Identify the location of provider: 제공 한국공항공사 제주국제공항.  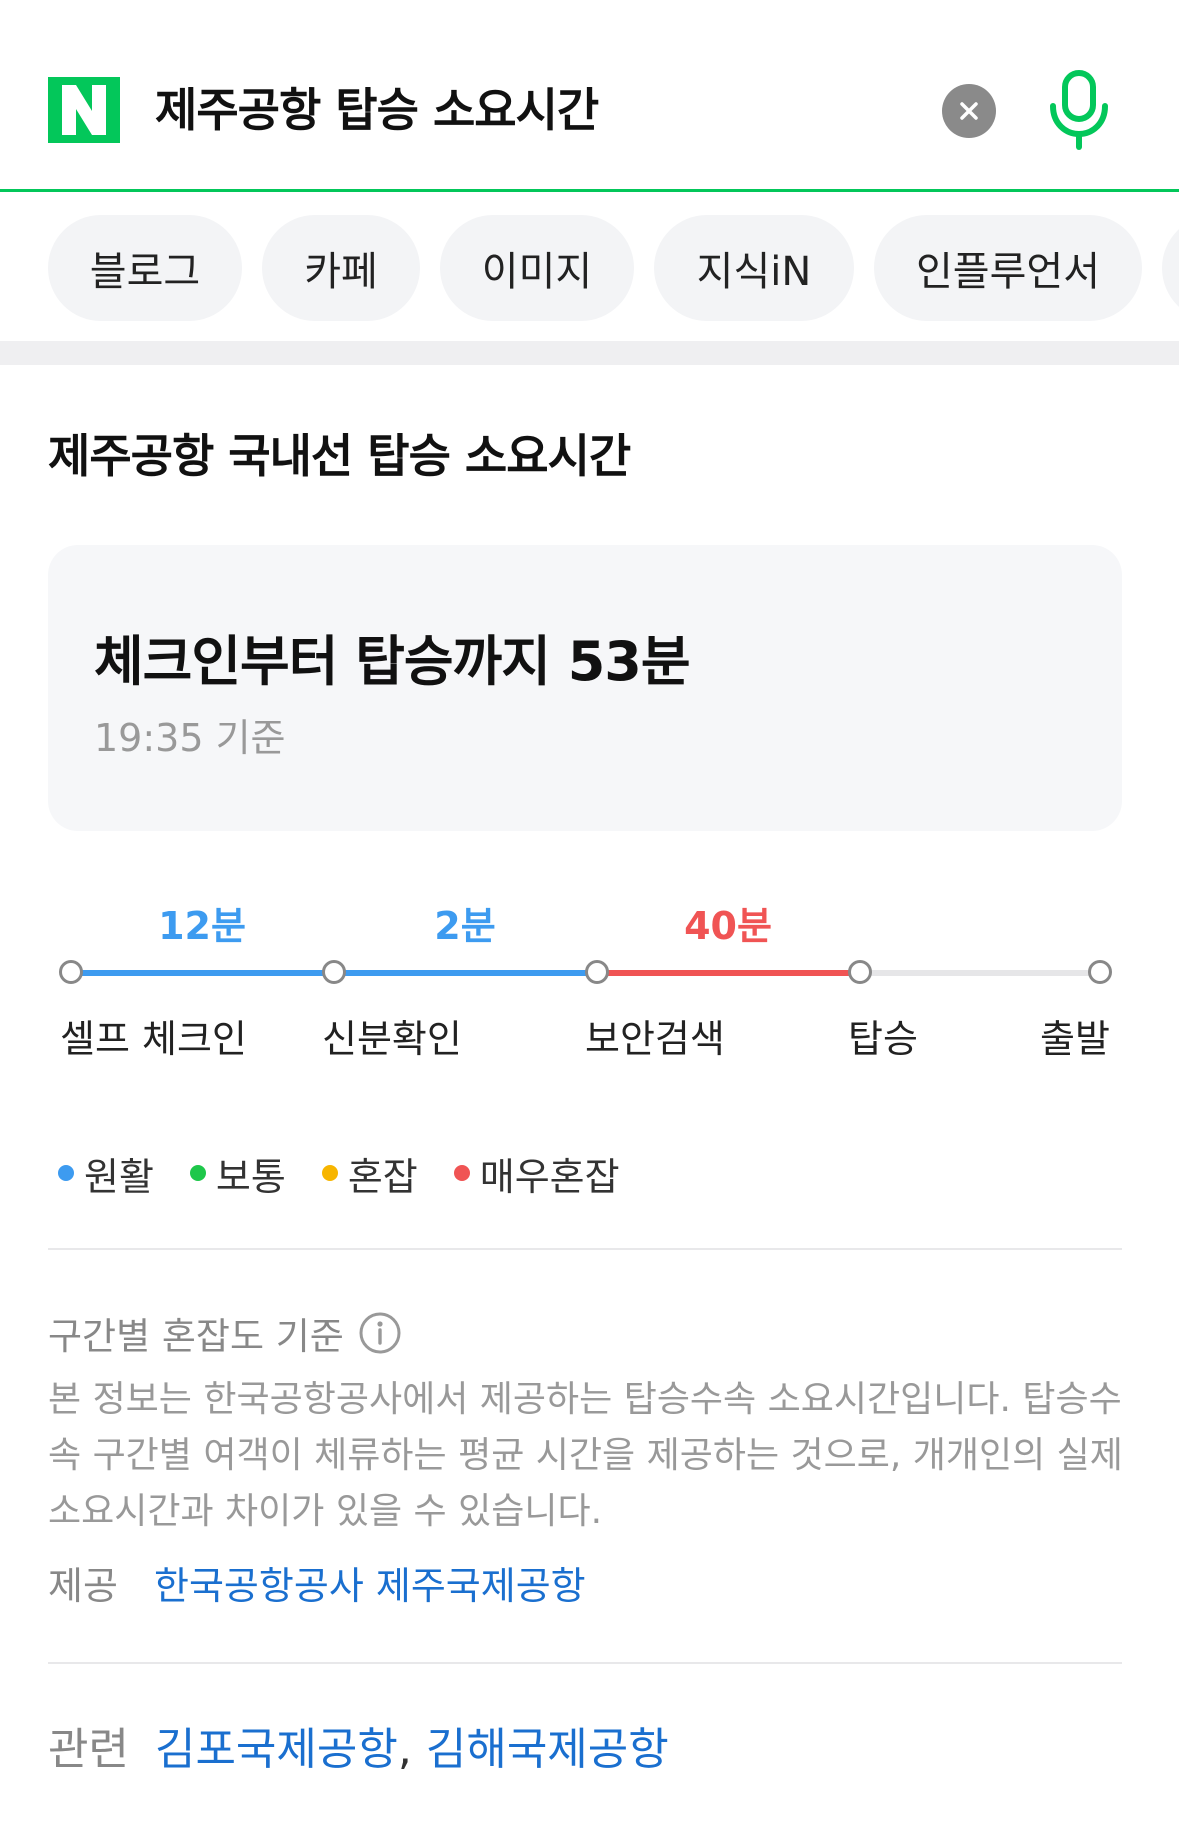
(317, 1582).